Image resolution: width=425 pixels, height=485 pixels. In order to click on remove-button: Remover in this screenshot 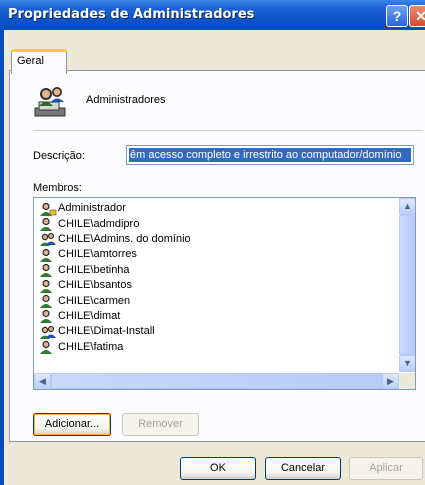, I will do `click(160, 424)`.